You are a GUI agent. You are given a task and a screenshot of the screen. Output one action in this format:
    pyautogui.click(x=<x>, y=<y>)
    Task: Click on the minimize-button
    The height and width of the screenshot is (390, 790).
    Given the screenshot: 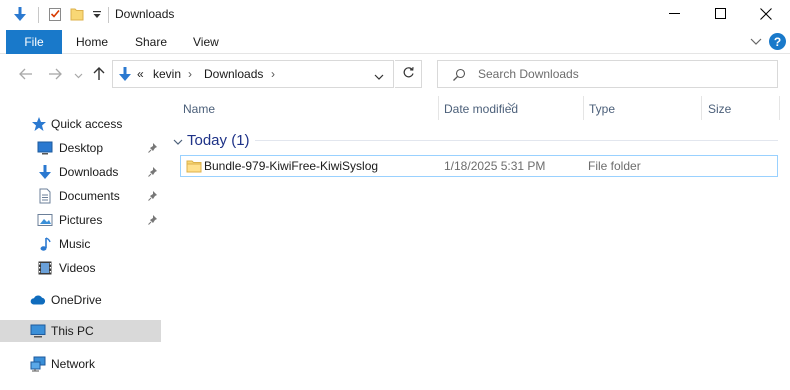 What is the action you would take?
    pyautogui.click(x=674, y=15)
    